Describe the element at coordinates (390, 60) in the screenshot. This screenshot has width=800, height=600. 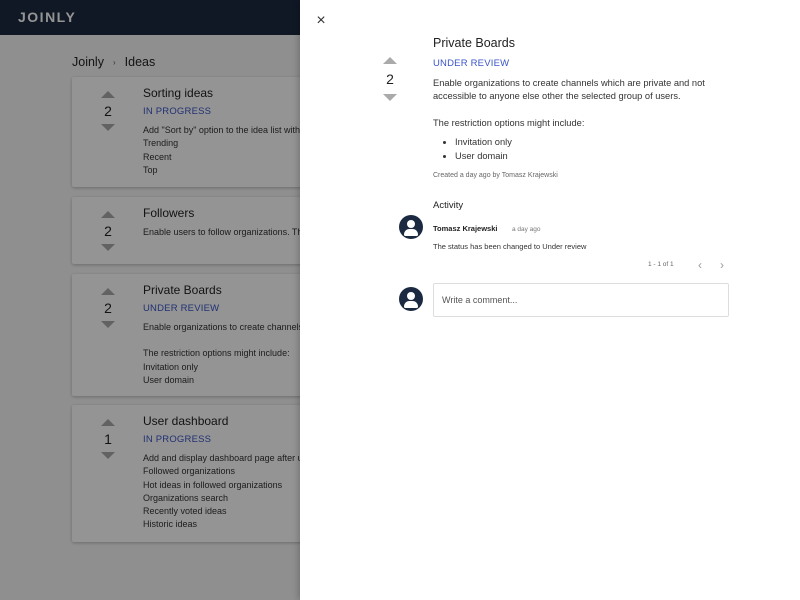
I see `upvote-icon` at that location.